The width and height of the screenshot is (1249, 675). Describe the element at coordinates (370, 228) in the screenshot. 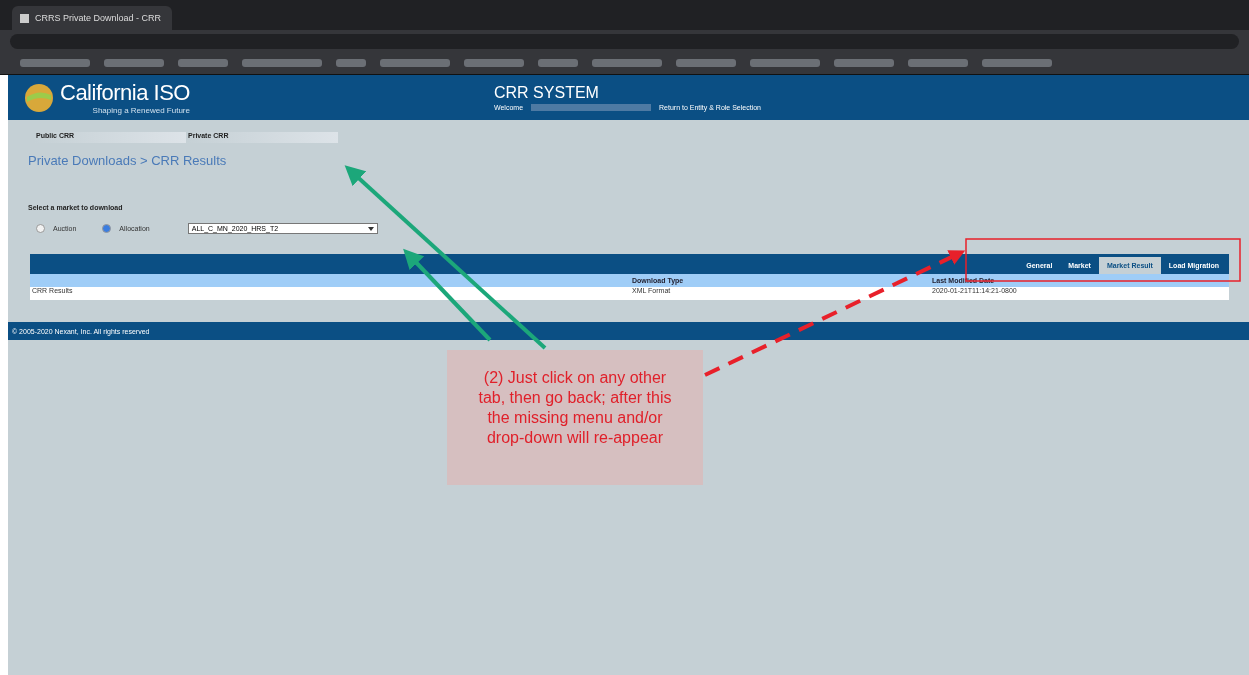

I see `caret-icon` at that location.